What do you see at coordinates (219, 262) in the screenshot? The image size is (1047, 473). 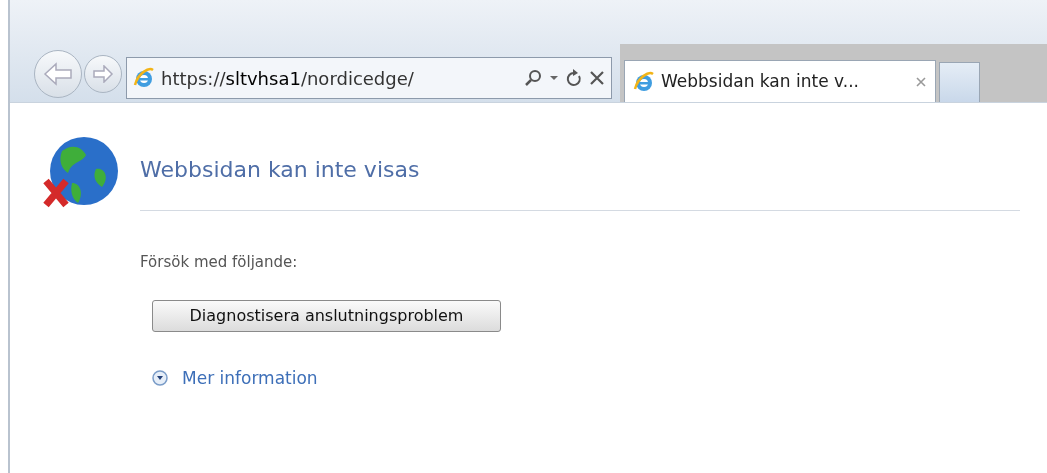 I see `suggestion-text: Försök med följande:` at bounding box center [219, 262].